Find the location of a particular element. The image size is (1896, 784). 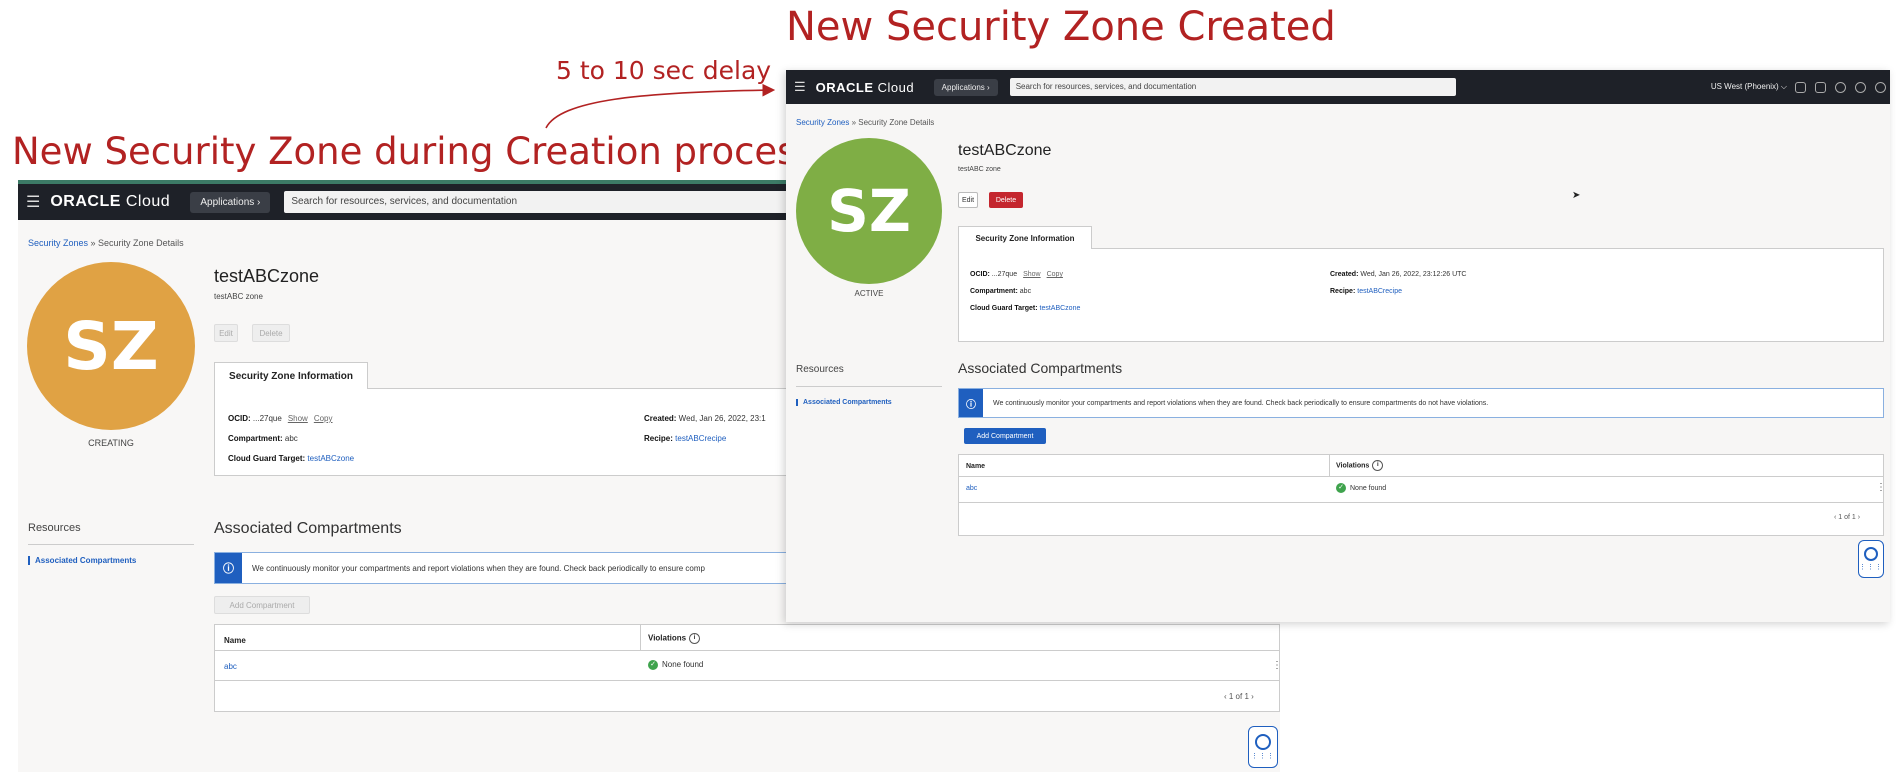

region-selector: US West (Phoenix) ⌵ is located at coordinates (1749, 87).